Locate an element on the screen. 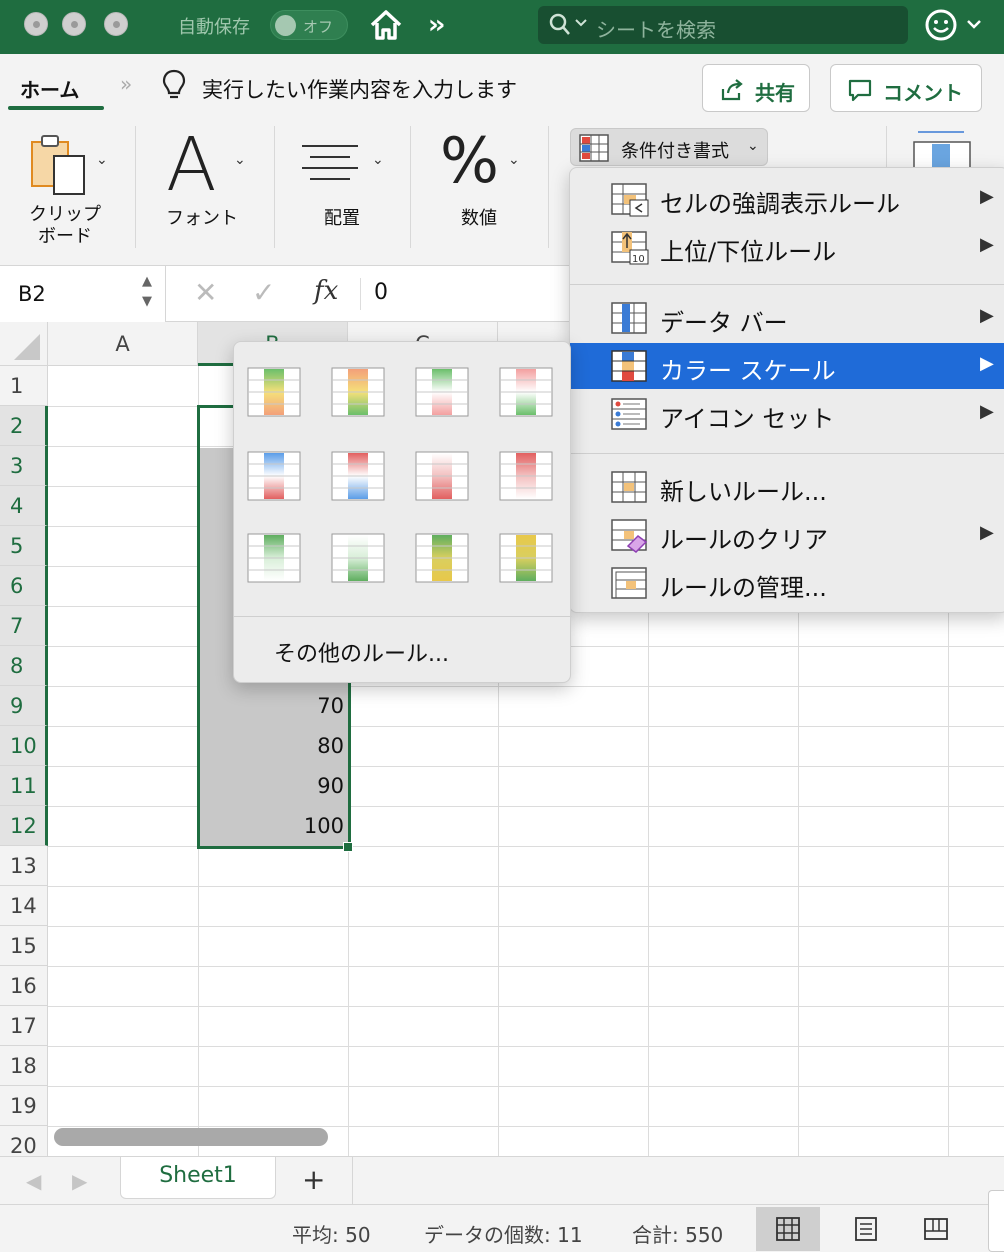 The width and height of the screenshot is (1004, 1252). menu-item-color-scale: カラー スケール ▶ is located at coordinates (787, 366).